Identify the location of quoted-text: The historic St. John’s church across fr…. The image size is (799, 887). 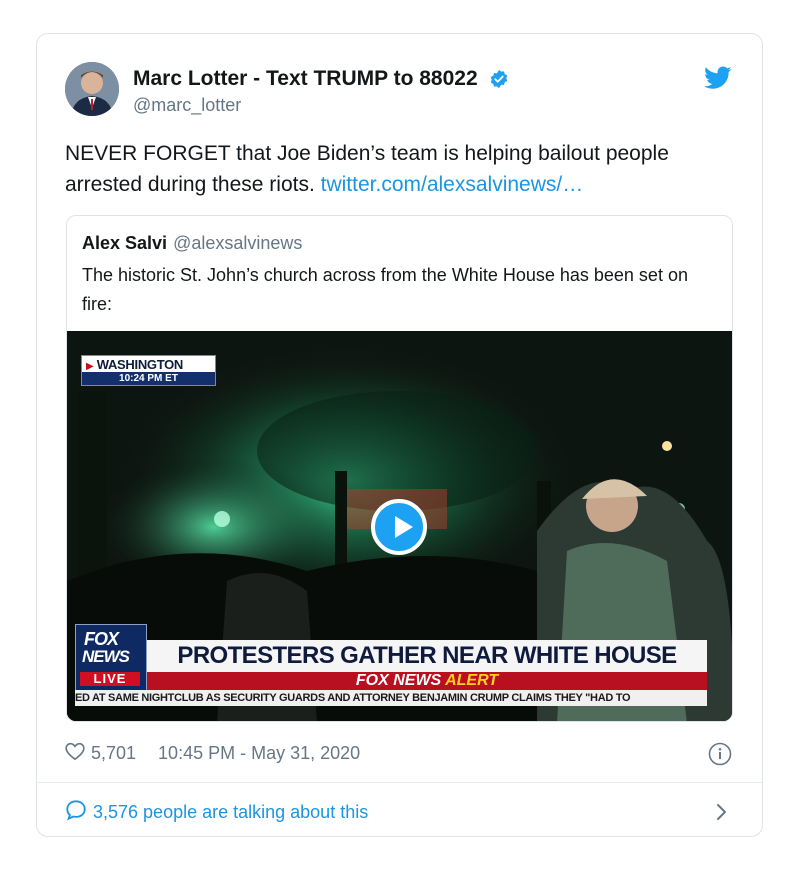
(385, 289).